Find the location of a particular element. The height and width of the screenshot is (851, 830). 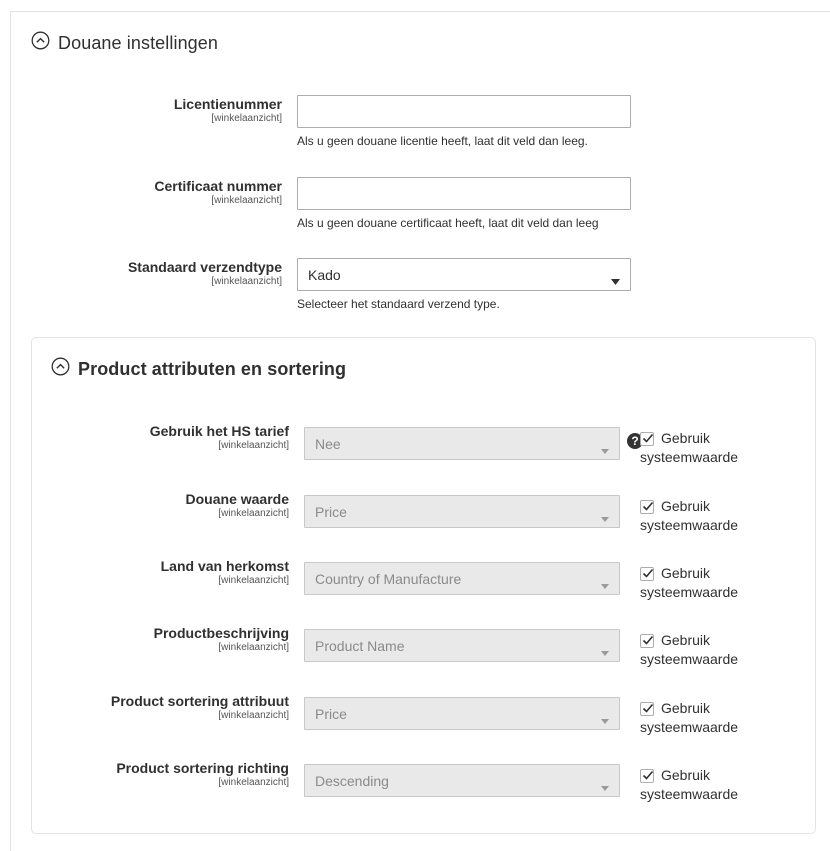

hs-tarief-select: Nee is located at coordinates (462, 443).